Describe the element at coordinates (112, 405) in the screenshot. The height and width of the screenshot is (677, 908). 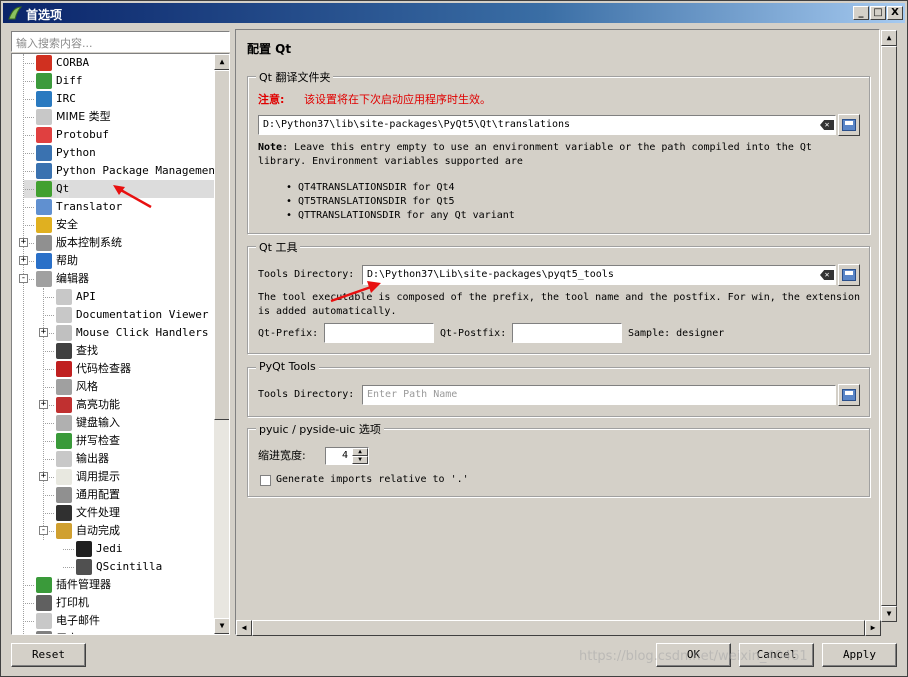
I see `tree-item: + 高亮功能` at that location.